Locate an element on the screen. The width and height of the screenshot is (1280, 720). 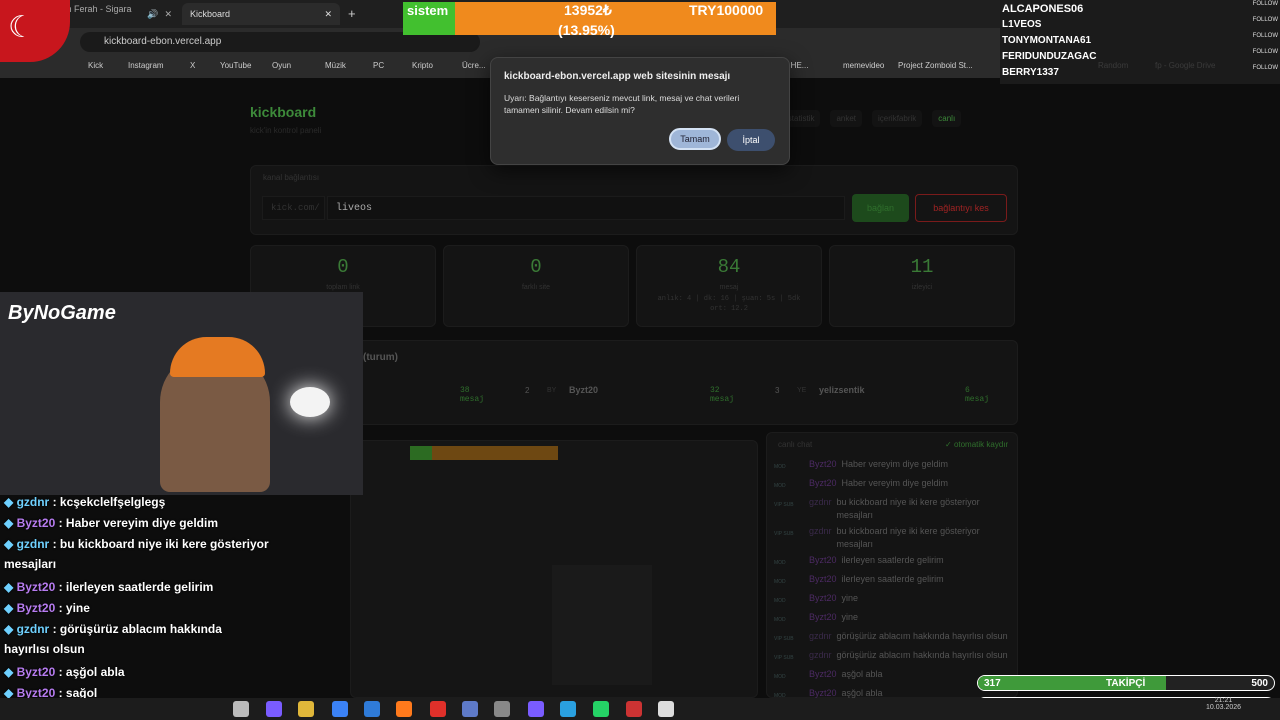
bookmark-7: Kripto is located at coordinates (422, 65).